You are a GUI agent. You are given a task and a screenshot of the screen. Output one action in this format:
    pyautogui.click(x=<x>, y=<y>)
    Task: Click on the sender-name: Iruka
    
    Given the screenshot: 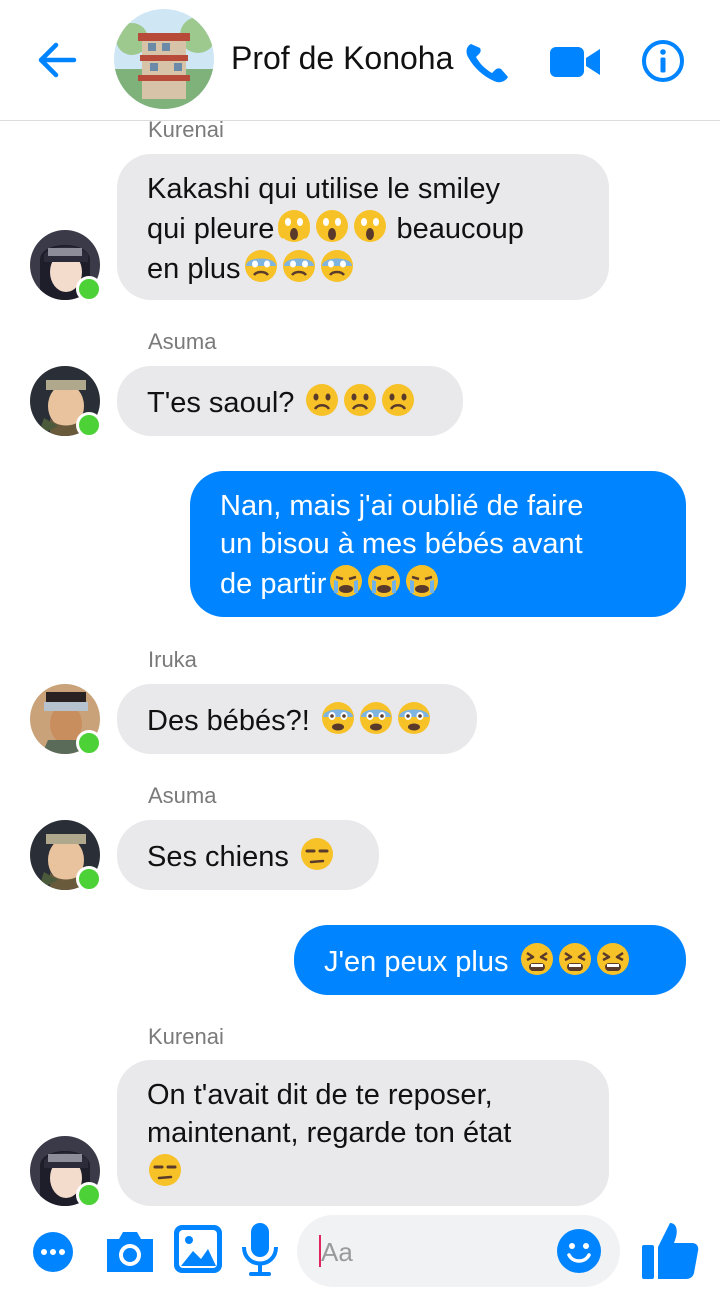 What is the action you would take?
    pyautogui.click(x=172, y=659)
    